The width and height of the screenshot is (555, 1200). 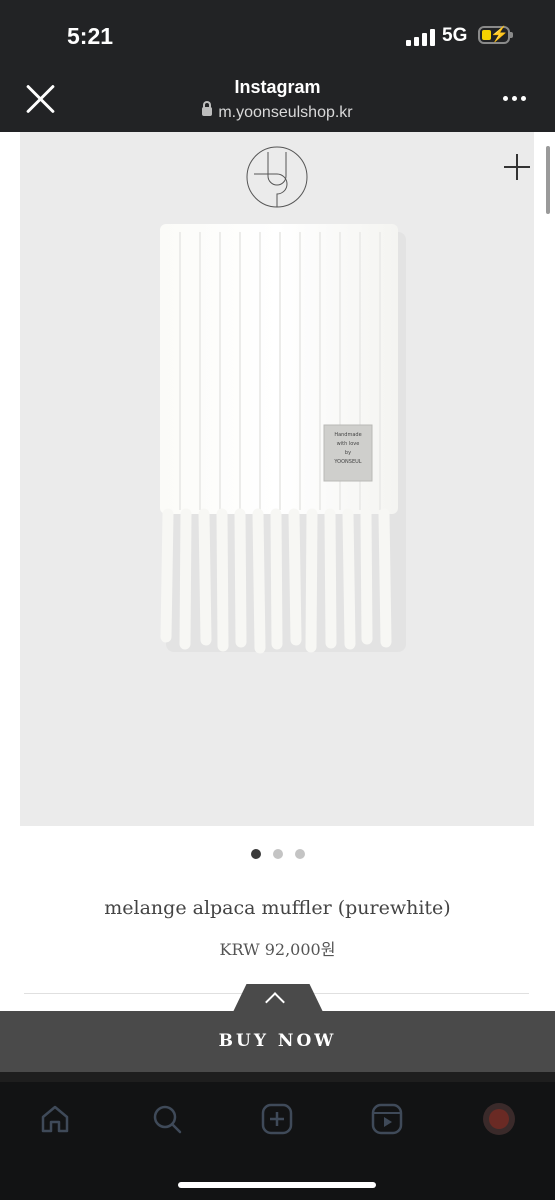 What do you see at coordinates (277, 66) in the screenshot?
I see `top-bar: 5:21 5G ⚡ Instagram m.yoonseulshop.kr` at bounding box center [277, 66].